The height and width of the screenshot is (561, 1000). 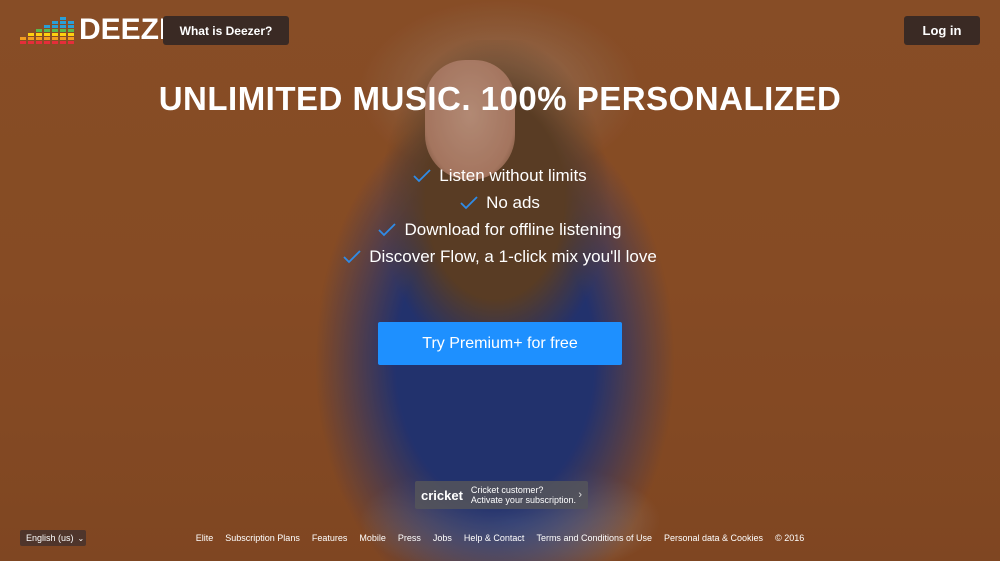 What do you see at coordinates (594, 538) in the screenshot?
I see `footer-link-terms: Terms and Conditions of Use` at bounding box center [594, 538].